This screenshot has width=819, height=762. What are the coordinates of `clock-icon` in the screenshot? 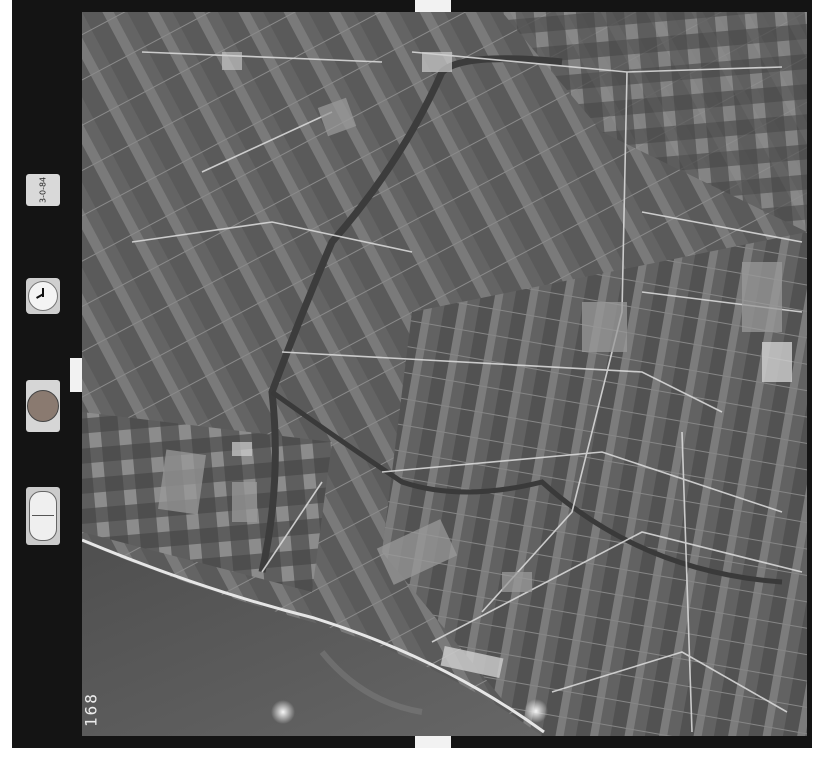 It's located at (43, 296).